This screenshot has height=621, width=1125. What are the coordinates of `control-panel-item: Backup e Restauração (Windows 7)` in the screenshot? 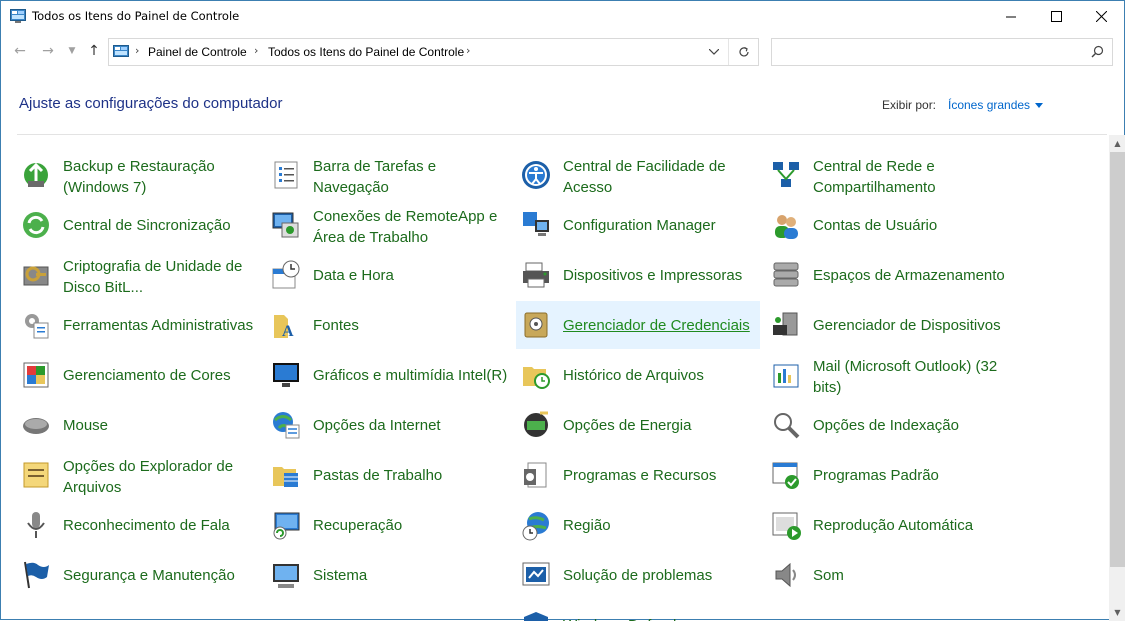 It's located at (138, 175).